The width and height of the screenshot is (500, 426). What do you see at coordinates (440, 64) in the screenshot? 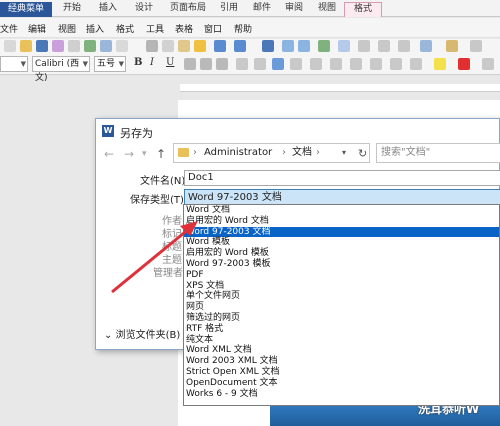
I see `highlight-icon` at bounding box center [440, 64].